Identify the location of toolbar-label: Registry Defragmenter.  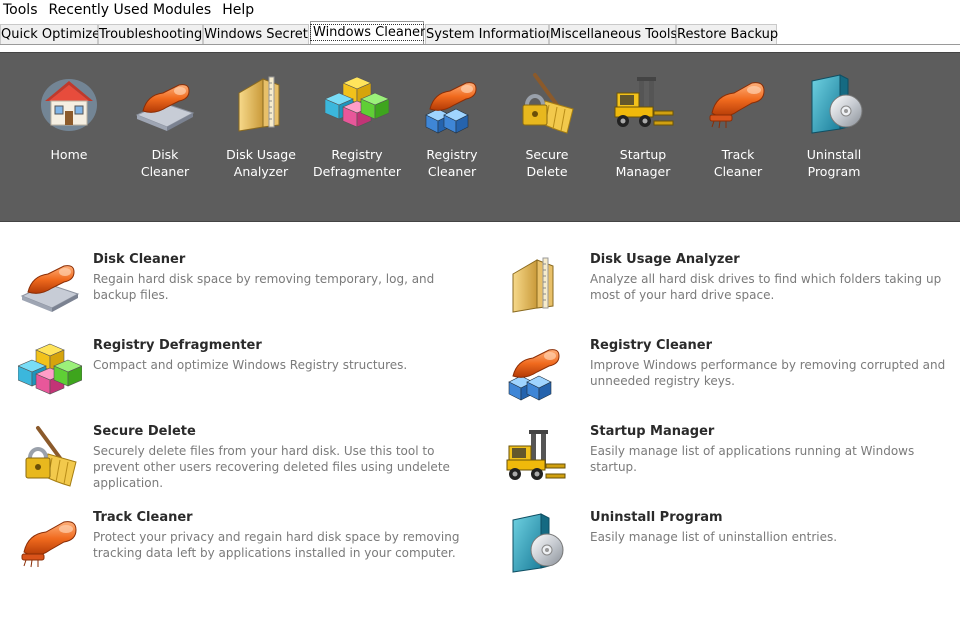
(357, 163).